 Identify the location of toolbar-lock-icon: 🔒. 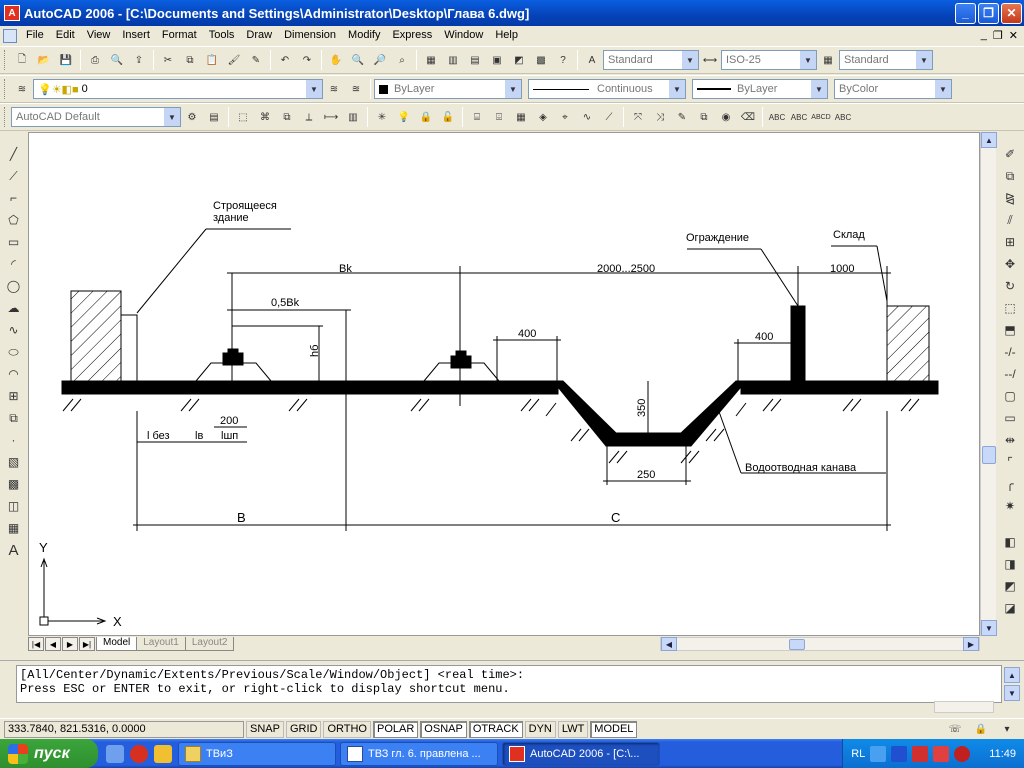
(981, 729).